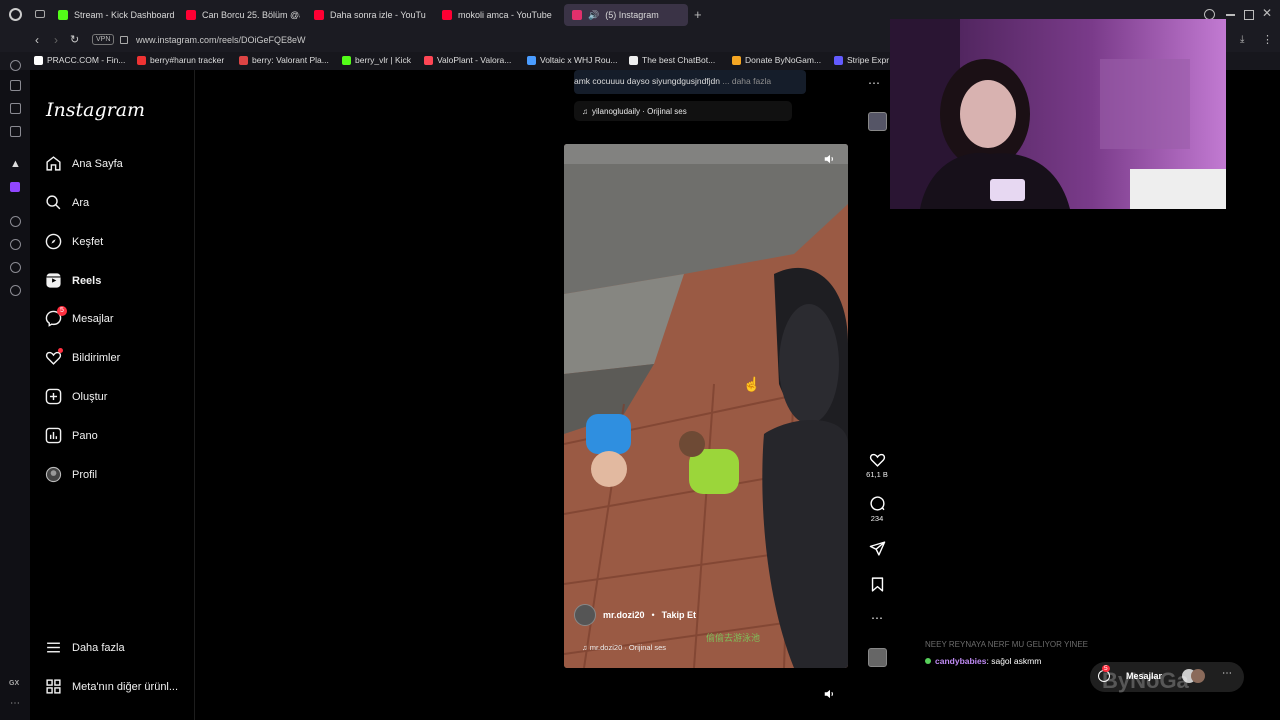 The width and height of the screenshot is (1280, 720). I want to click on valoplant-icon, so click(428, 60).